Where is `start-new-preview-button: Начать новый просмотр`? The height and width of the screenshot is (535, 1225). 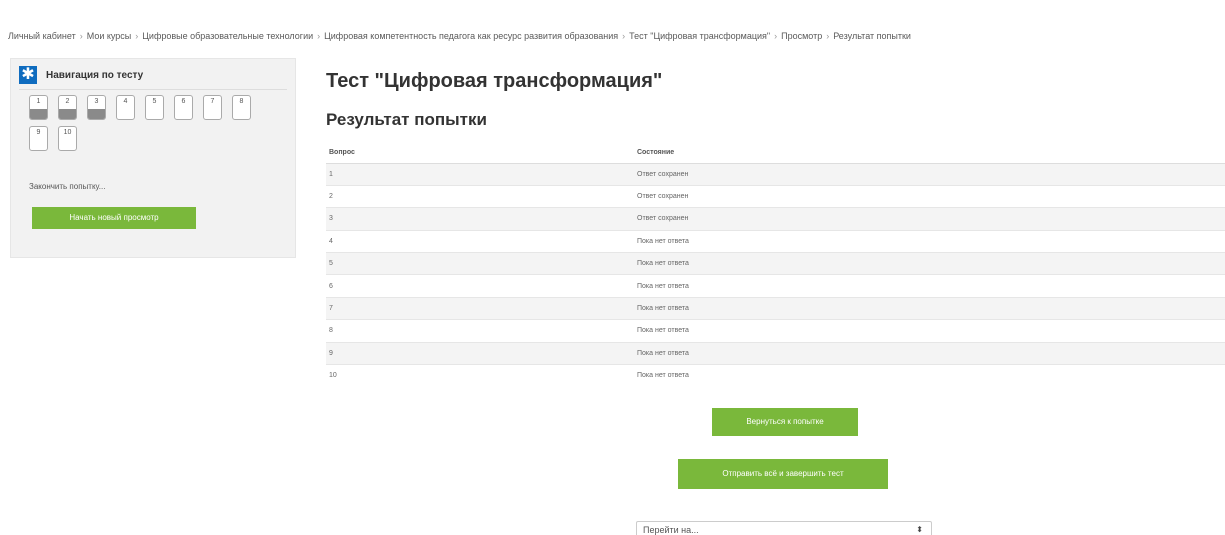
start-new-preview-button: Начать новый просмотр is located at coordinates (114, 218).